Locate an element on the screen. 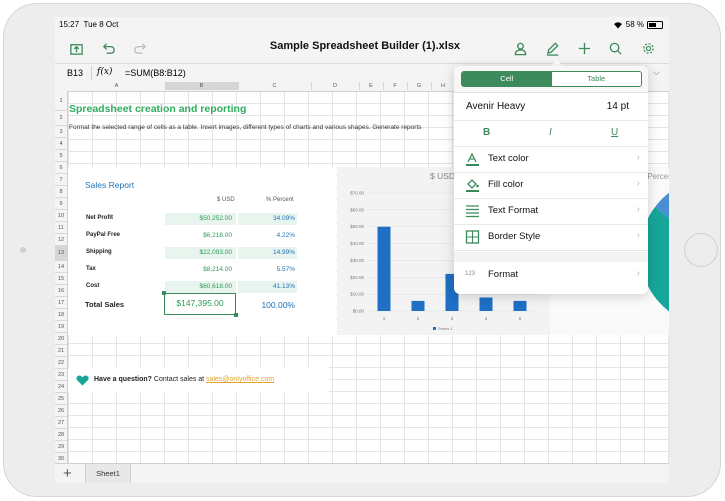 The width and height of the screenshot is (725, 501). tab-table: Table is located at coordinates (596, 79).